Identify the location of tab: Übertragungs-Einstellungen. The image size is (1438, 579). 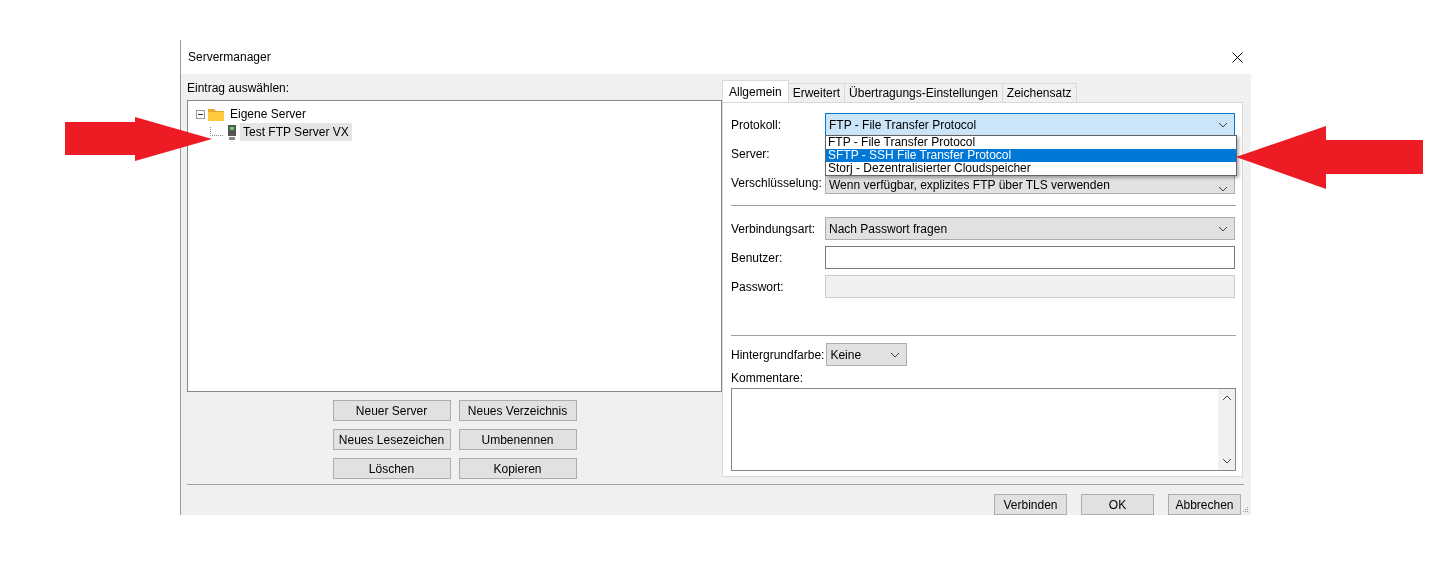
(923, 92).